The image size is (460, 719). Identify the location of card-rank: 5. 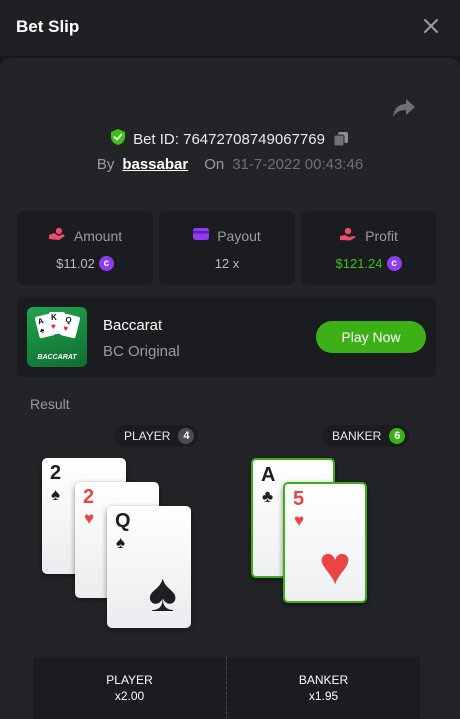
(299, 499).